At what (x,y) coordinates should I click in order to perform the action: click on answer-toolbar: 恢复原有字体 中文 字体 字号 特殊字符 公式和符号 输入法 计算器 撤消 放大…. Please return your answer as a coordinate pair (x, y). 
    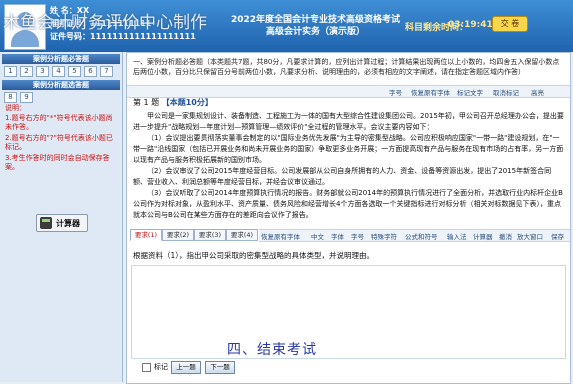
    Looking at the image, I should click on (414, 235).